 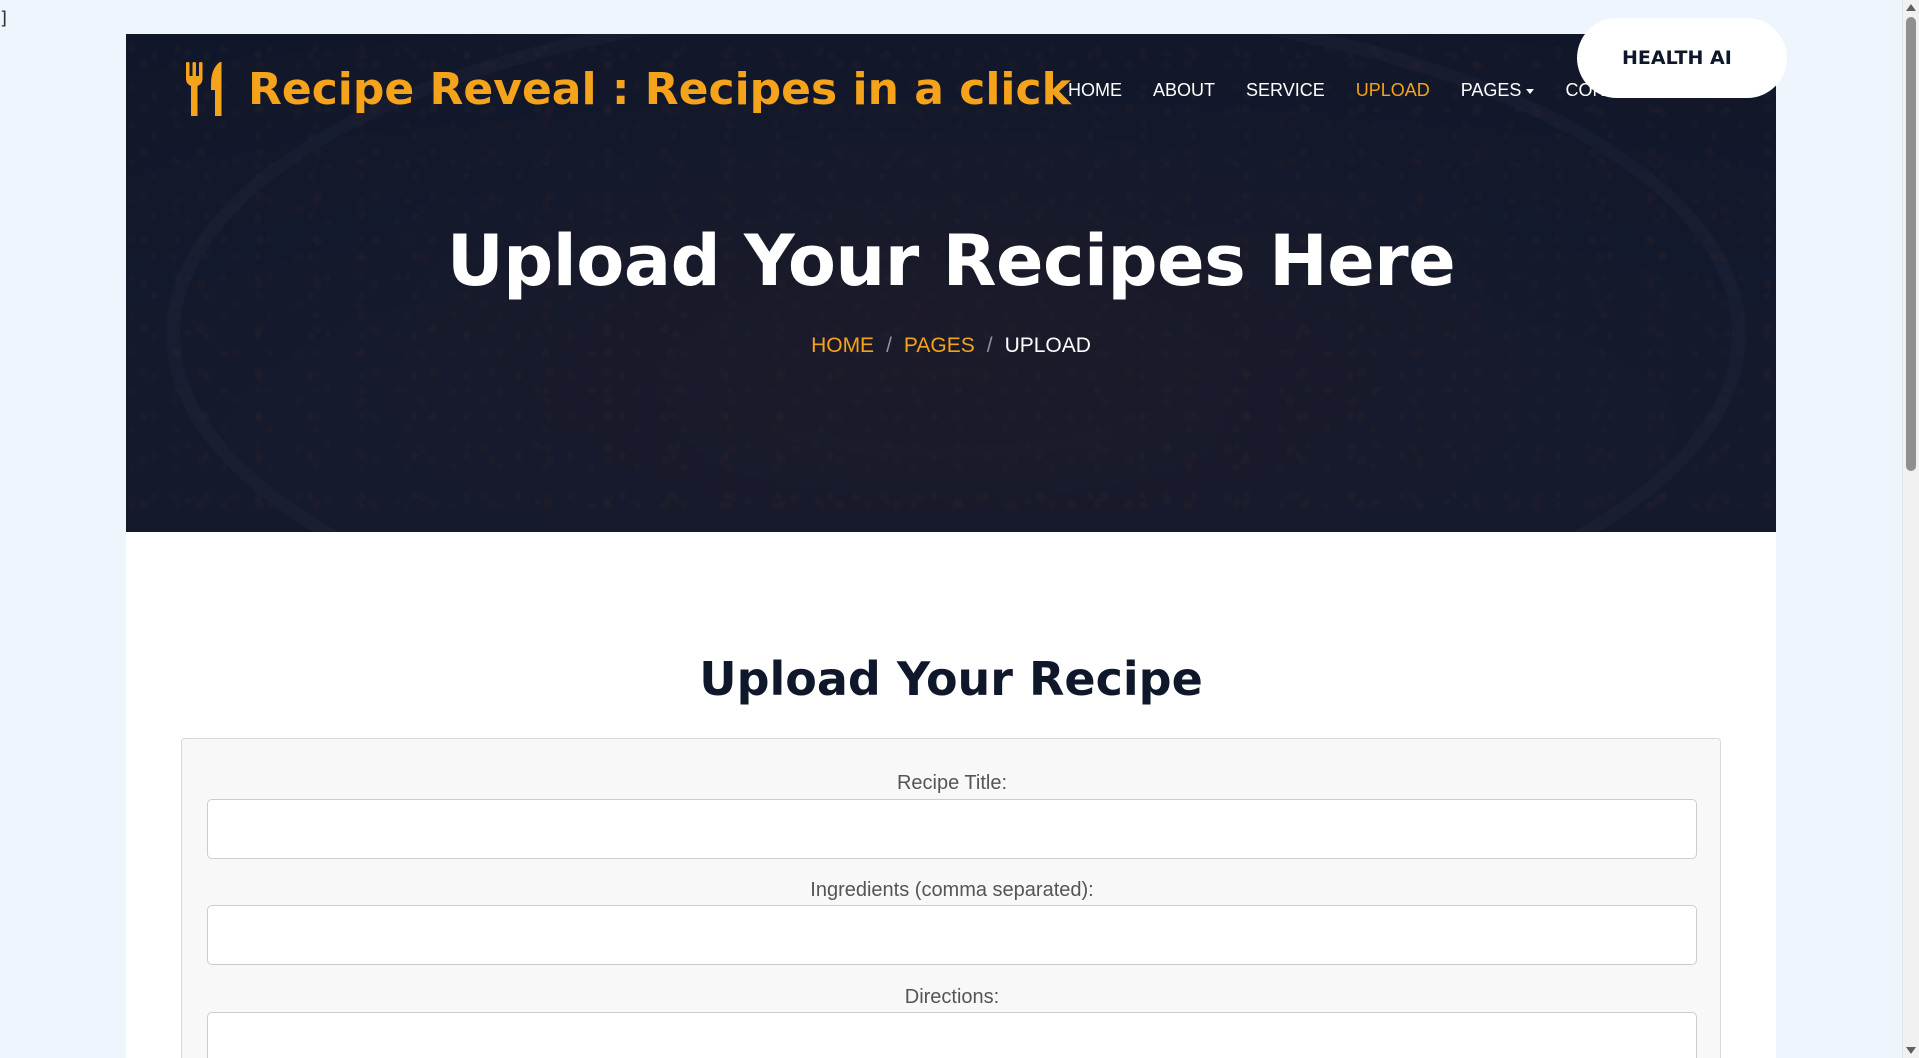 What do you see at coordinates (207, 89) in the screenshot?
I see `utensils-icon` at bounding box center [207, 89].